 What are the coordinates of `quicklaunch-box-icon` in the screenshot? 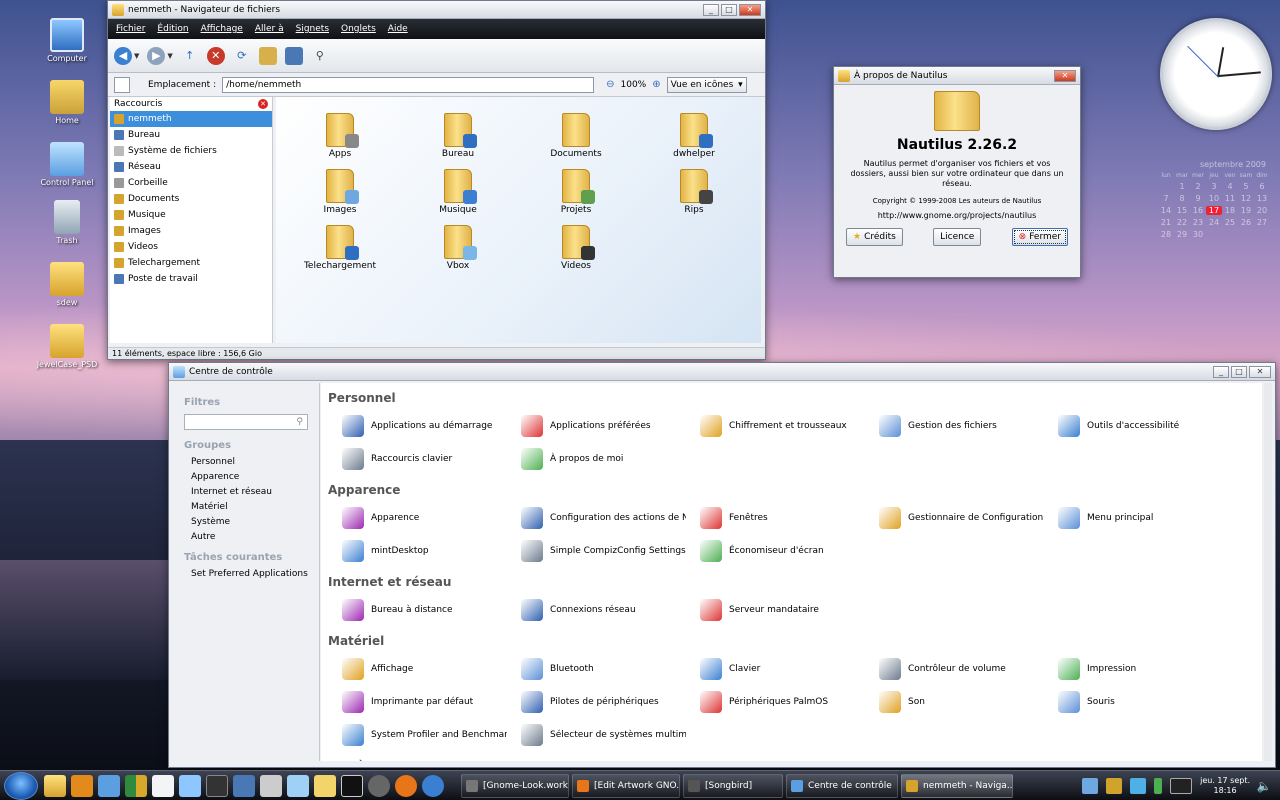 It's located at (271, 785).